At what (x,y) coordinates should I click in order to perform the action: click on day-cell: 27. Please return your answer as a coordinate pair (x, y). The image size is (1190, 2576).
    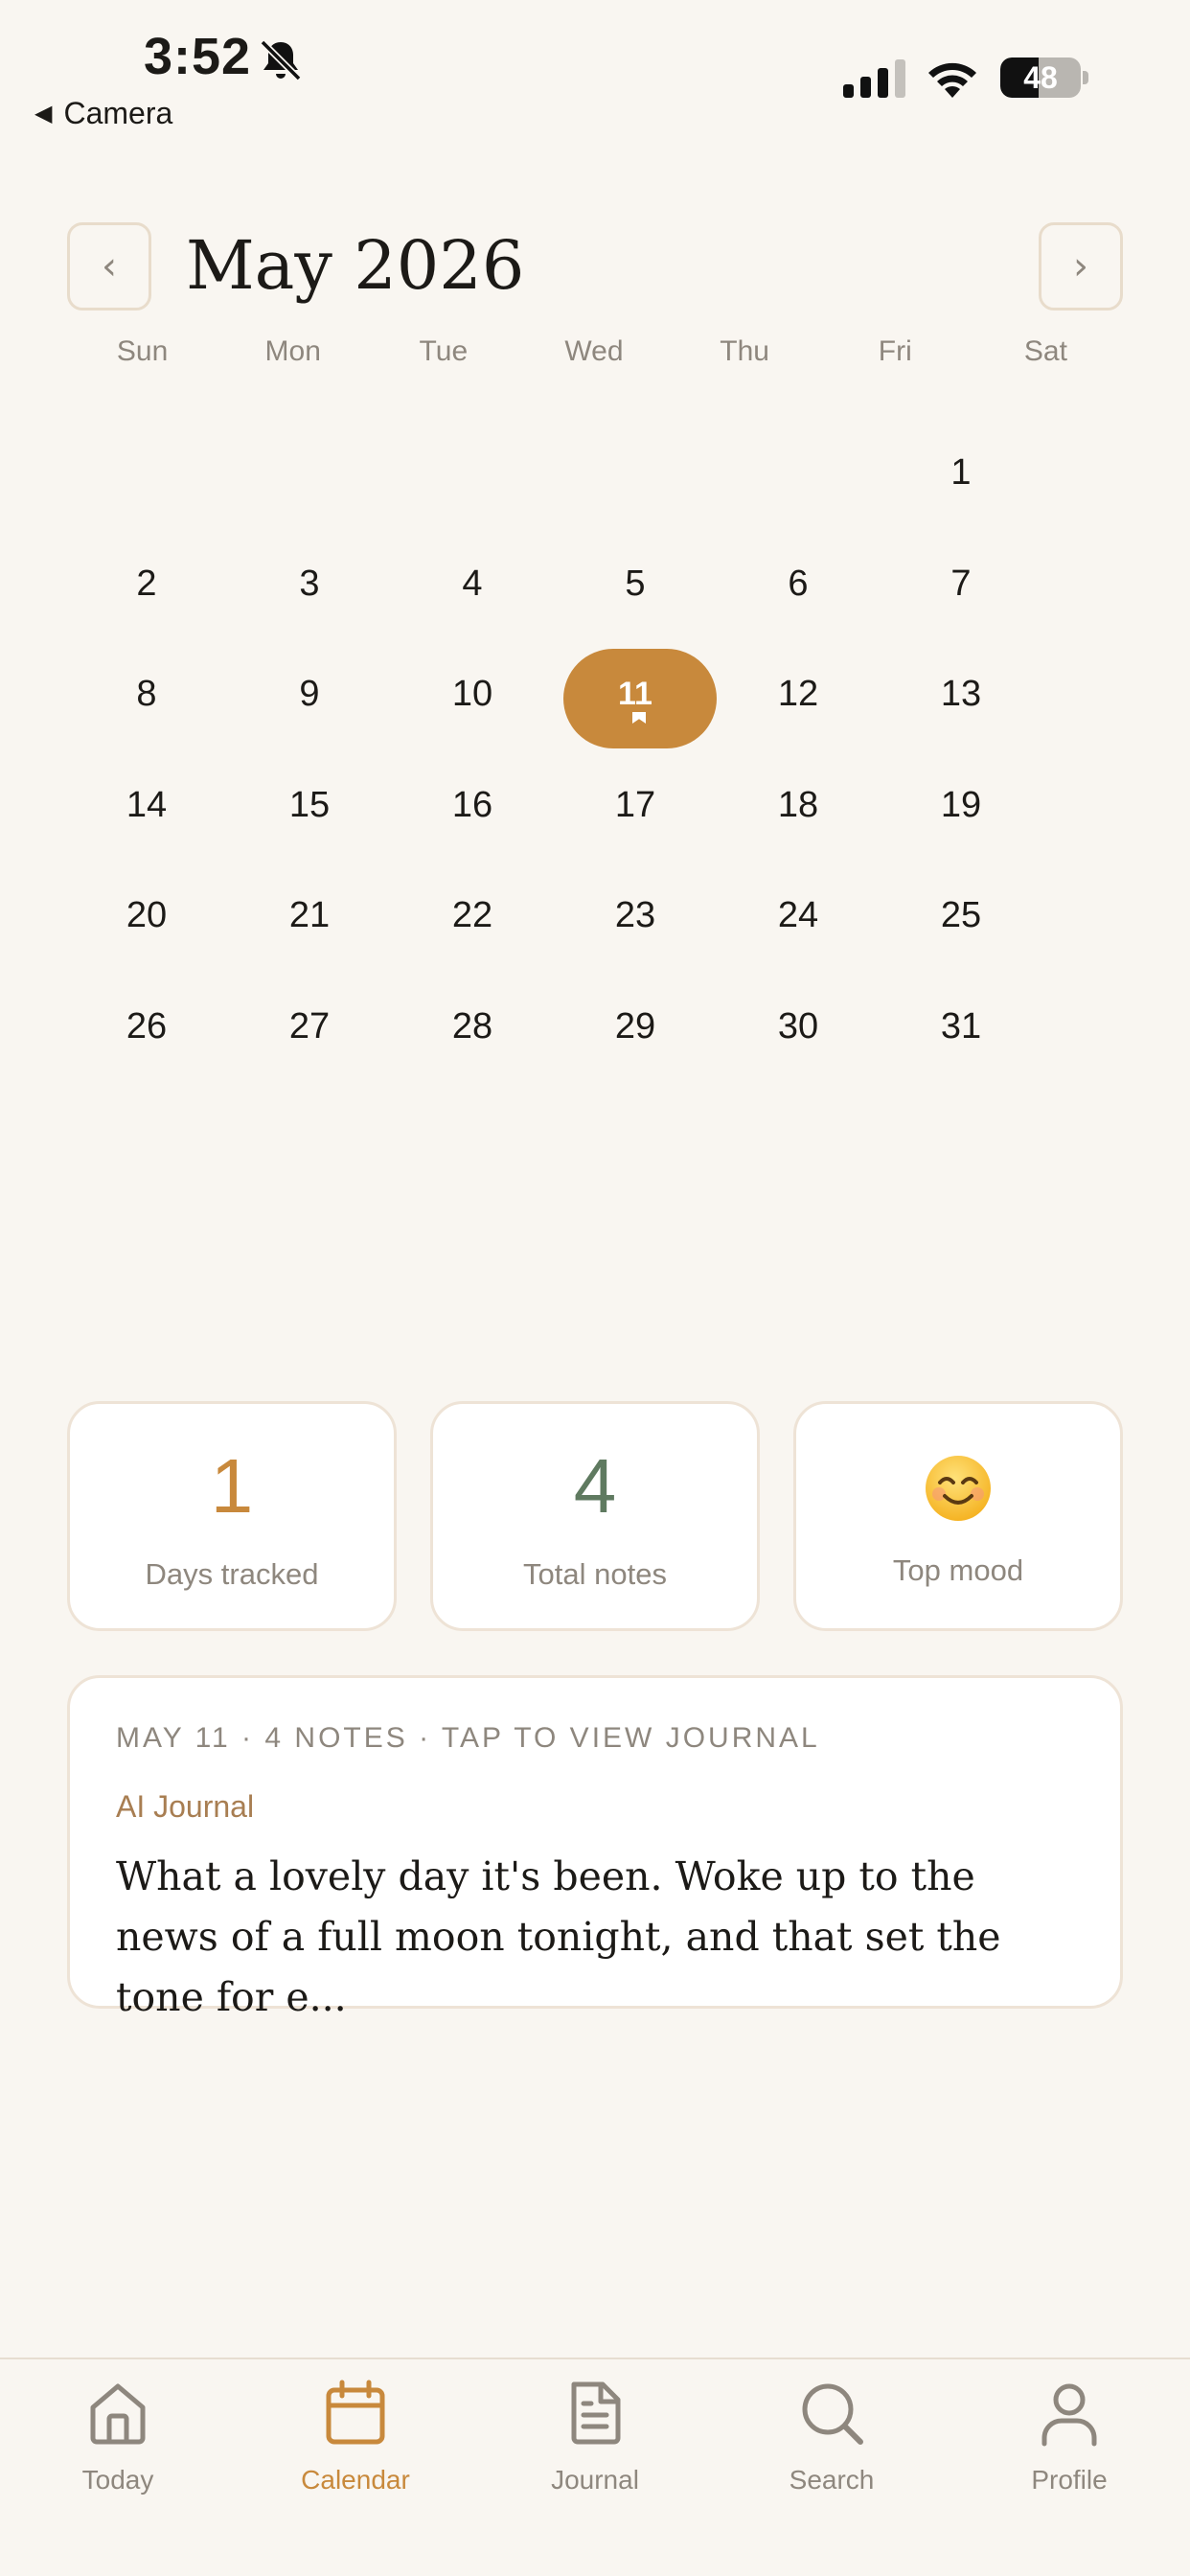
    Looking at the image, I should click on (310, 1027).